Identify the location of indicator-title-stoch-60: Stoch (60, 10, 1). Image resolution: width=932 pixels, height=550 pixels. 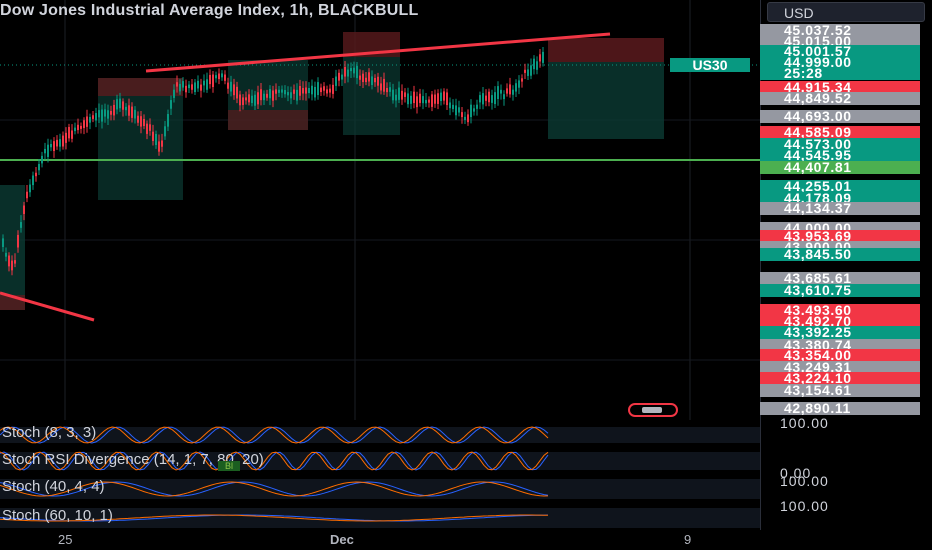
(57, 515).